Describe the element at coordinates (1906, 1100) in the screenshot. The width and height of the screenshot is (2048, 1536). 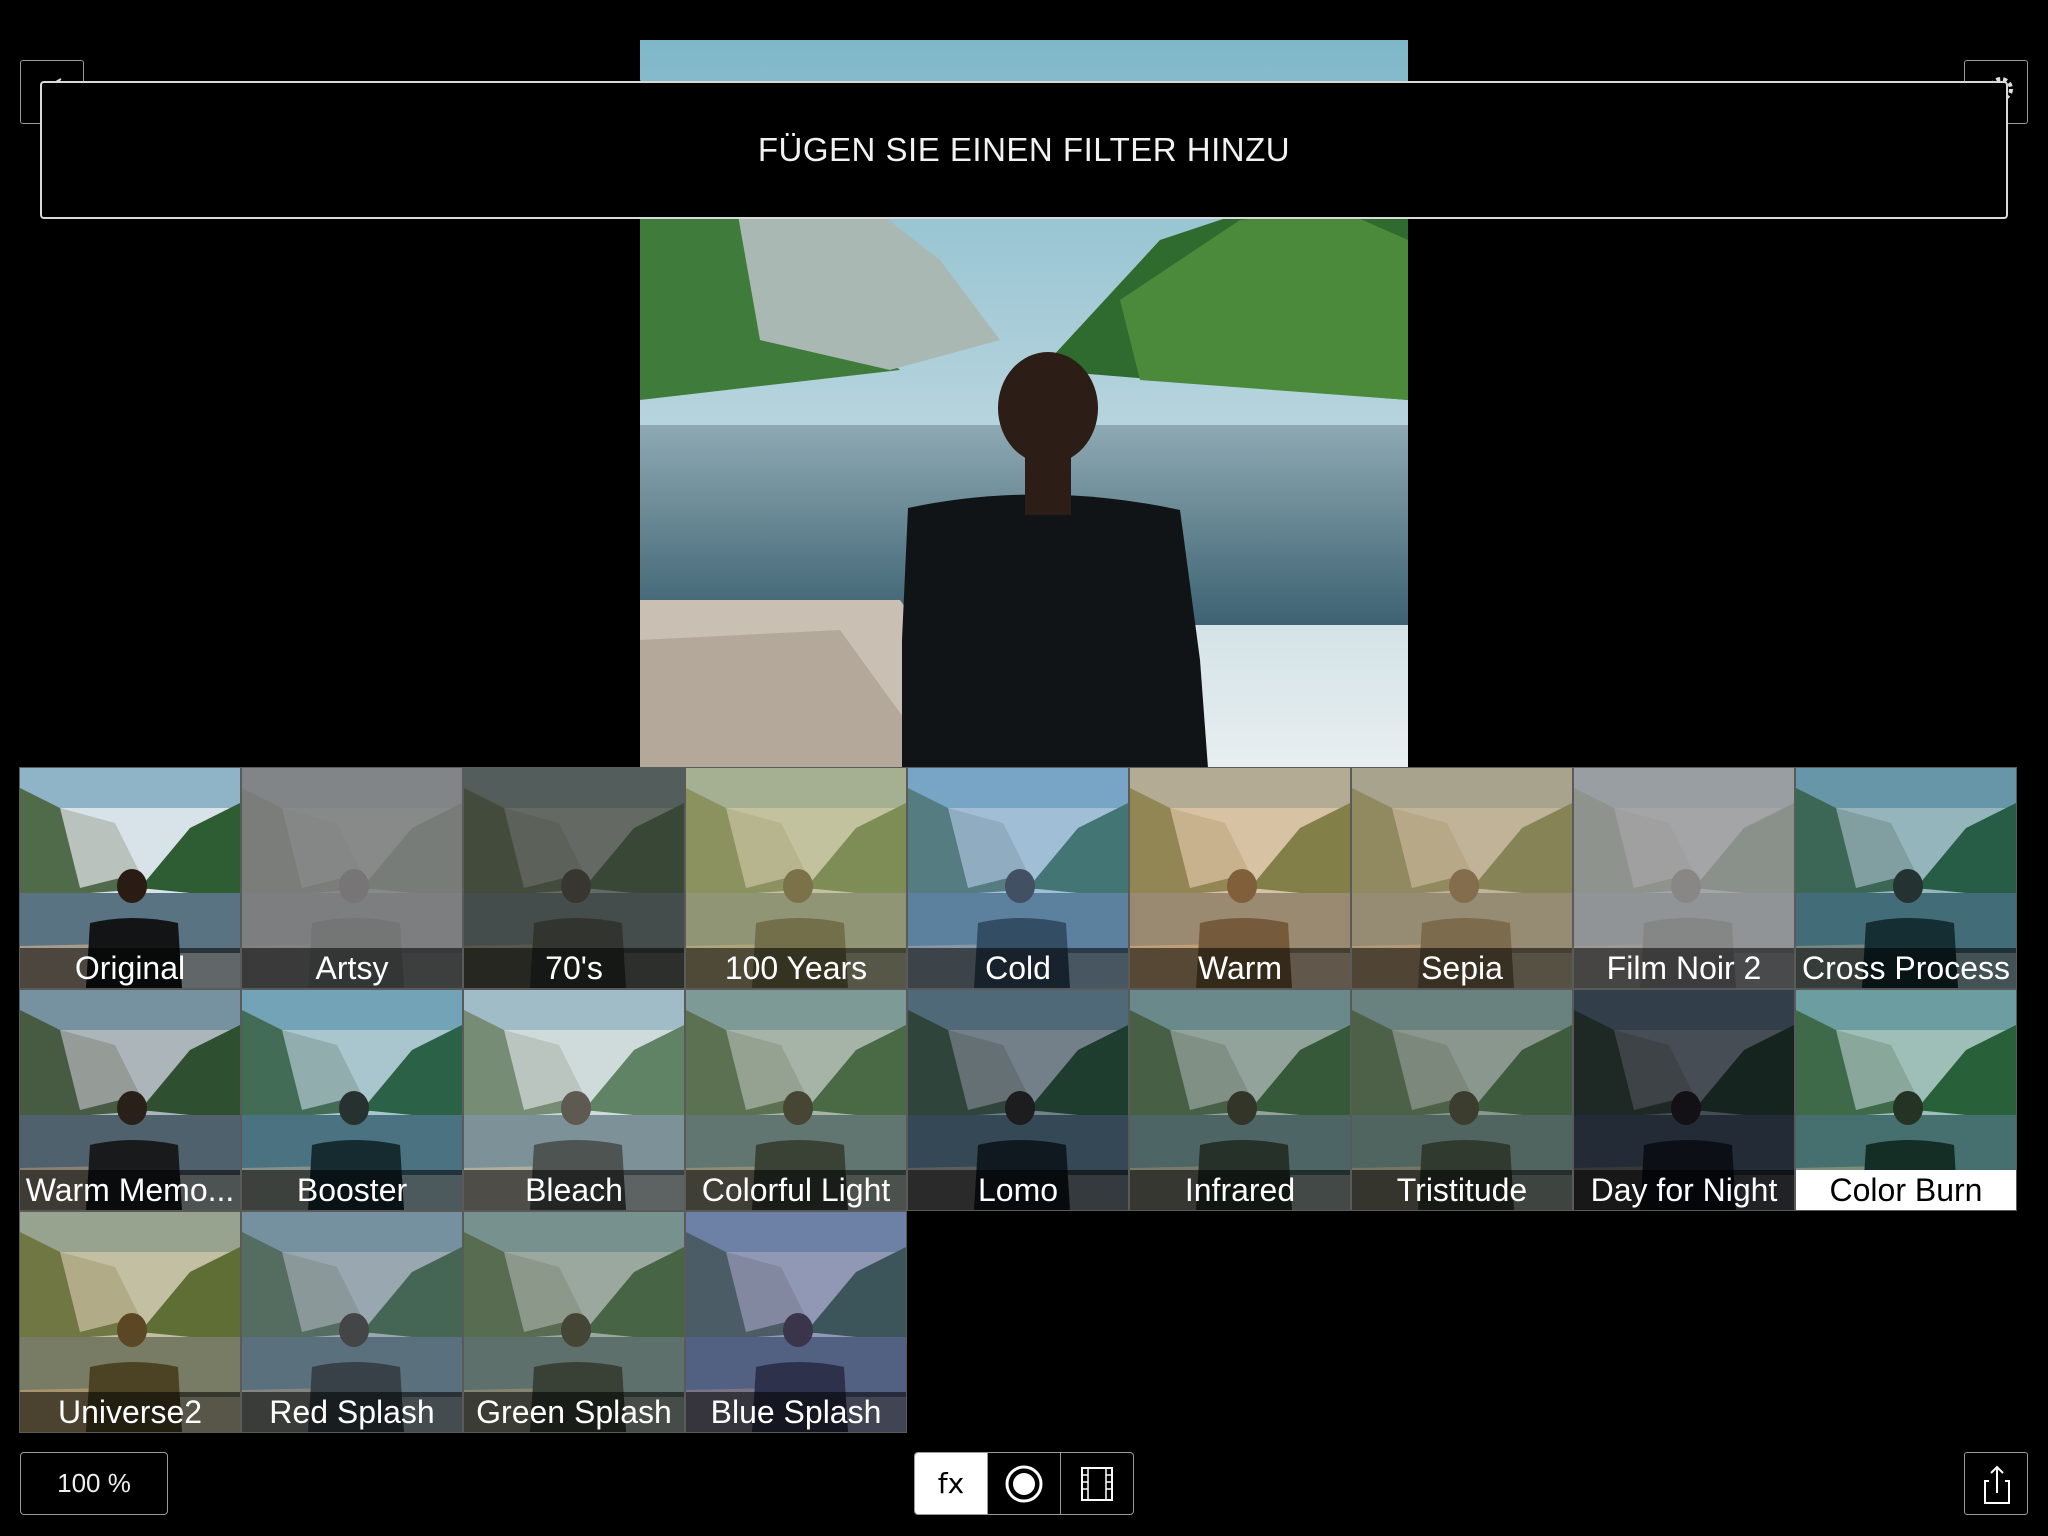
I see `filter-tile: Color Burn` at that location.